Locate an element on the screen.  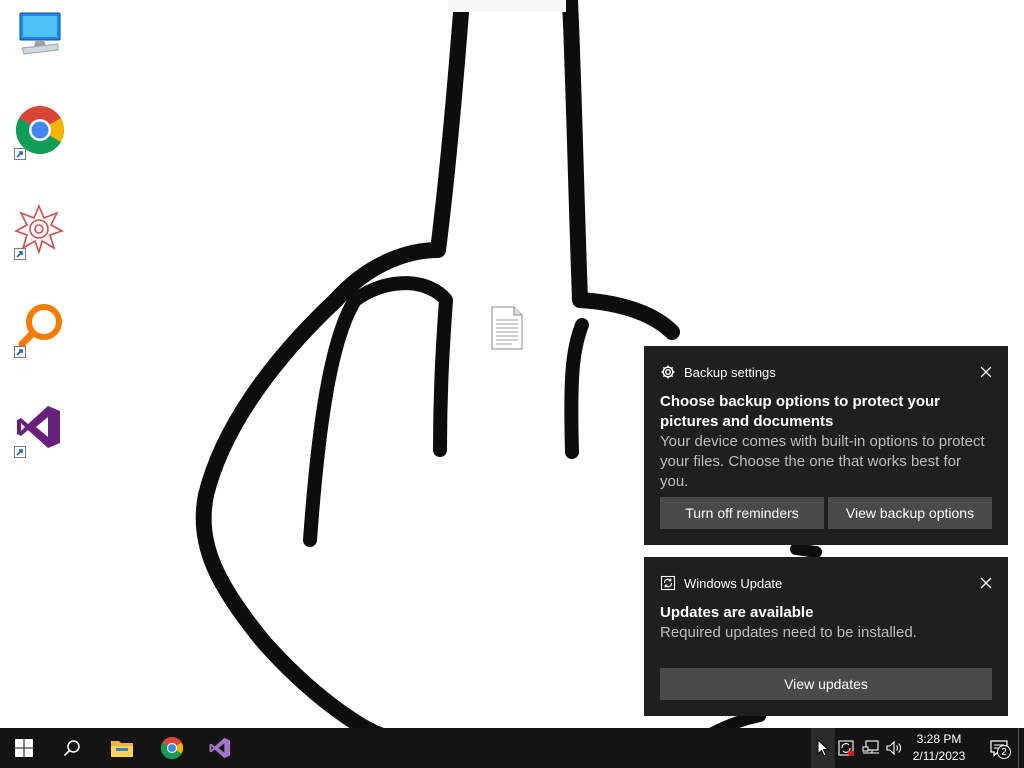
network-icon is located at coordinates (870, 747).